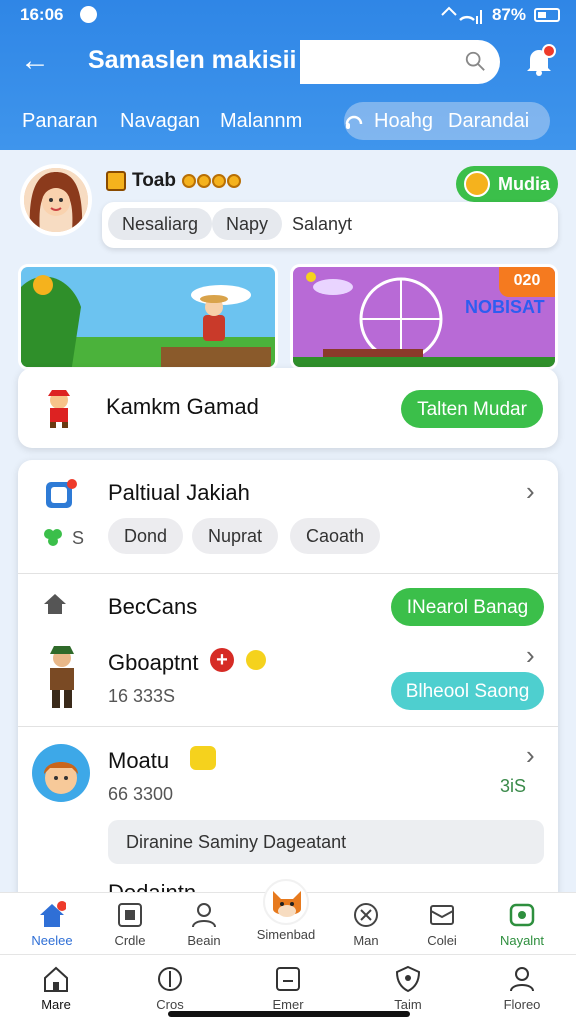 The image size is (576, 1024). I want to click on home-icon, so click(53, 914).